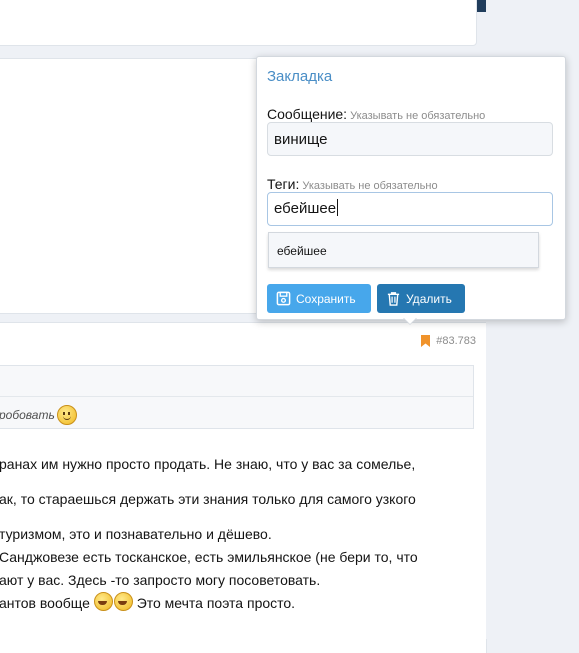 The image size is (579, 653). Describe the element at coordinates (418, 116) in the screenshot. I see `message-hint: Указывать не обязательно` at that location.